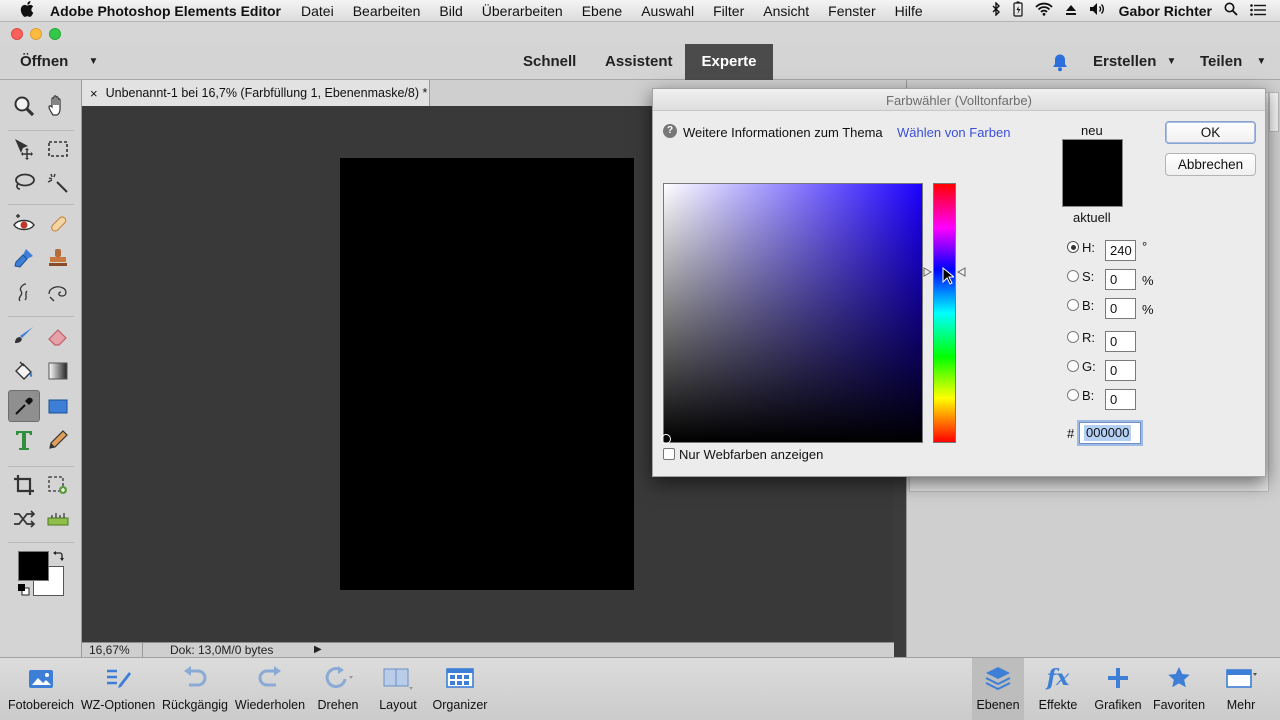  Describe the element at coordinates (667, 11) in the screenshot. I see `menu-auswahl: Auswahl` at that location.